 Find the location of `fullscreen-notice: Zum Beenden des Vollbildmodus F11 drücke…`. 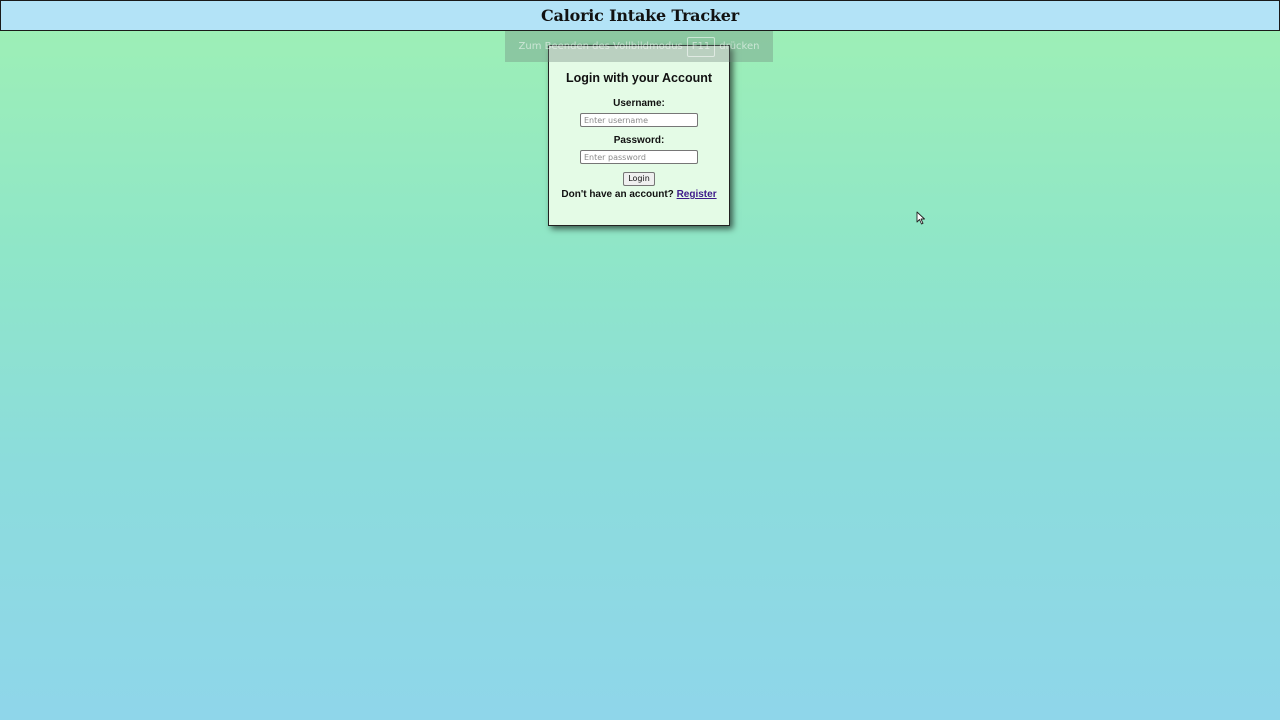

fullscreen-notice: Zum Beenden des Vollbildmodus F11 drücke… is located at coordinates (639, 46).